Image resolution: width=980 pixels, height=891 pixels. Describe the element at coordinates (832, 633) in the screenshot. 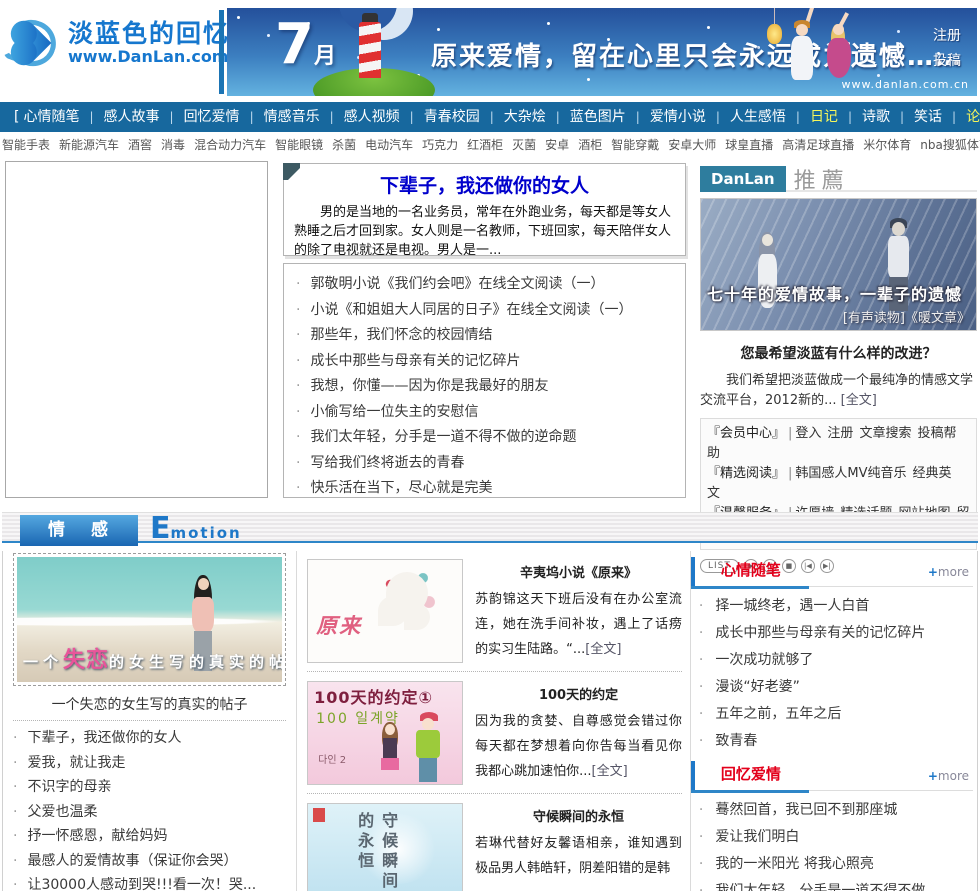

I see `emotion-right-link: 成长中那些与母亲有关的记忆碎片` at that location.